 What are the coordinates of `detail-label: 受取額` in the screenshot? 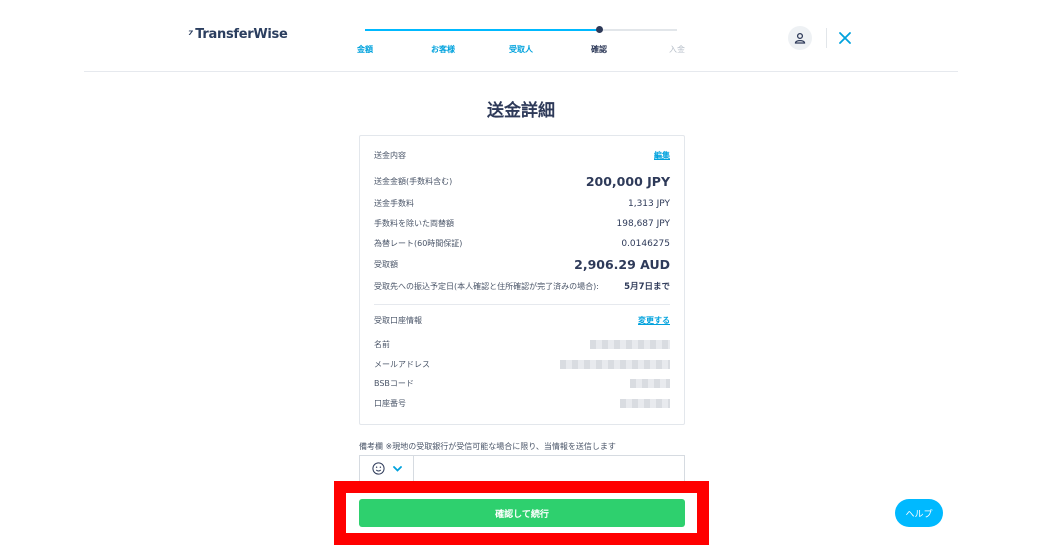 It's located at (386, 264).